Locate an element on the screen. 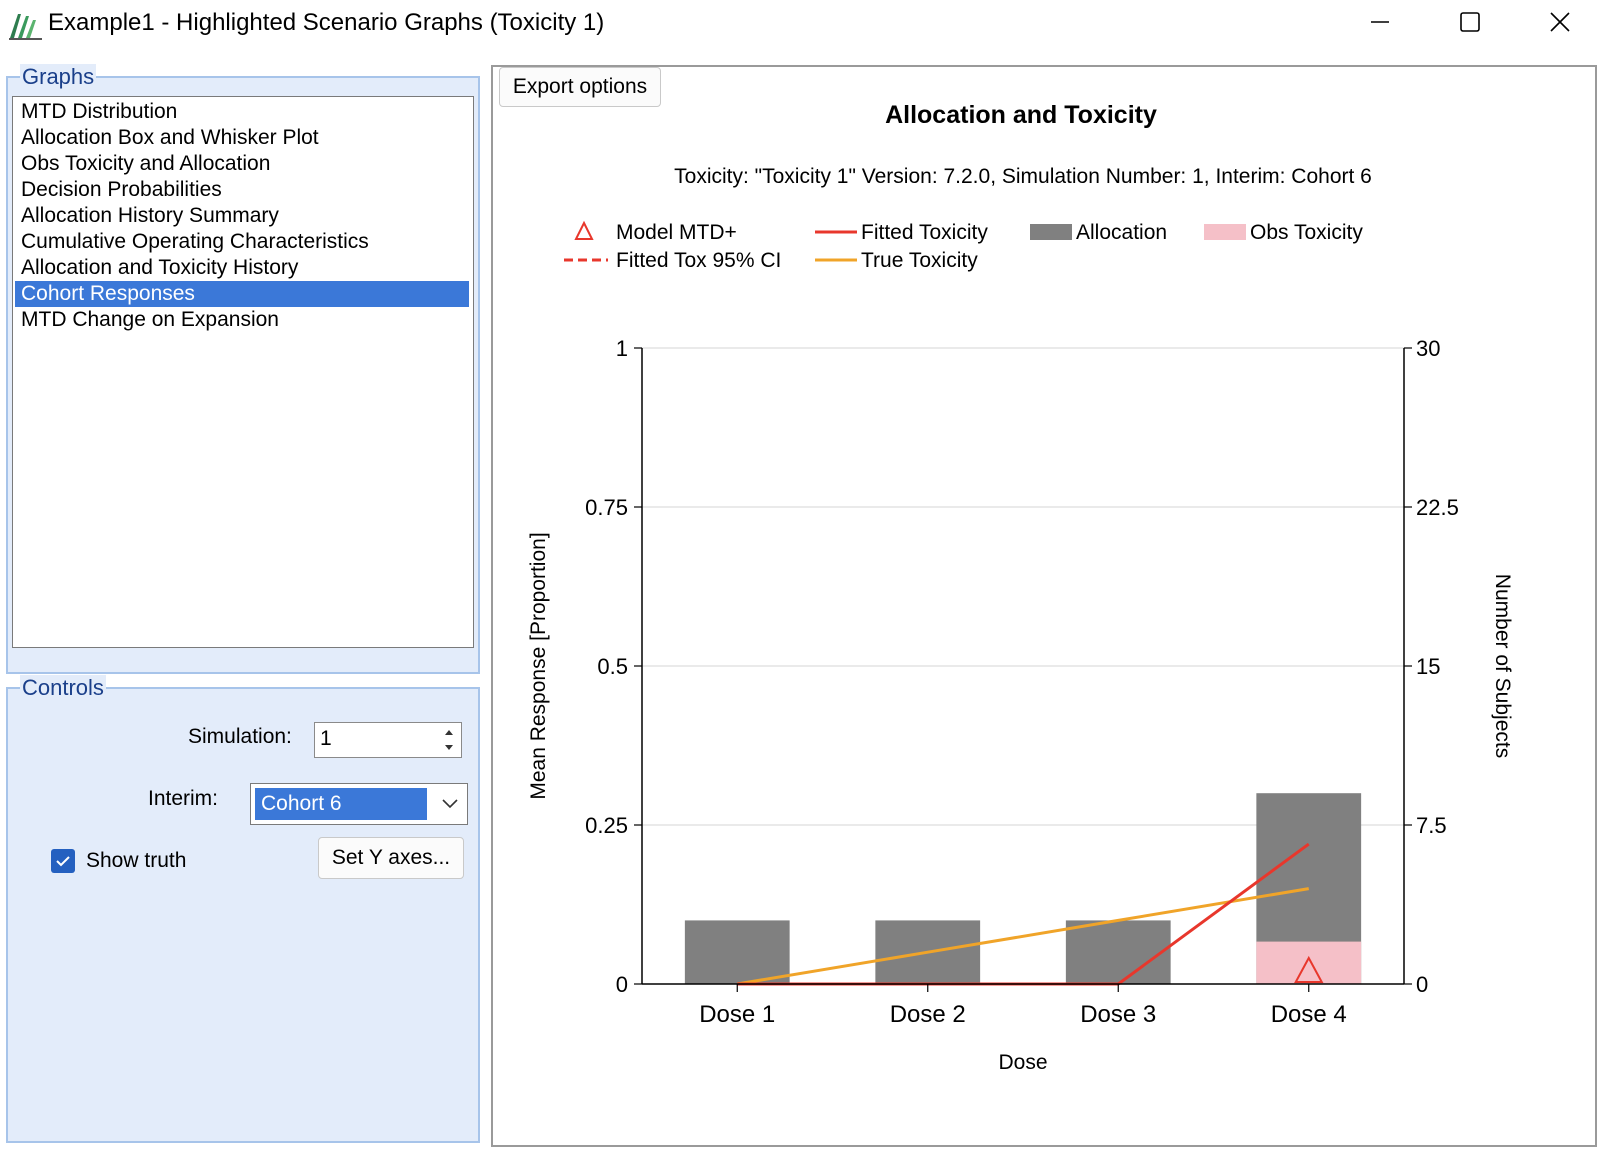 The image size is (1604, 1158). spin-up-icon is located at coordinates (449, 732).